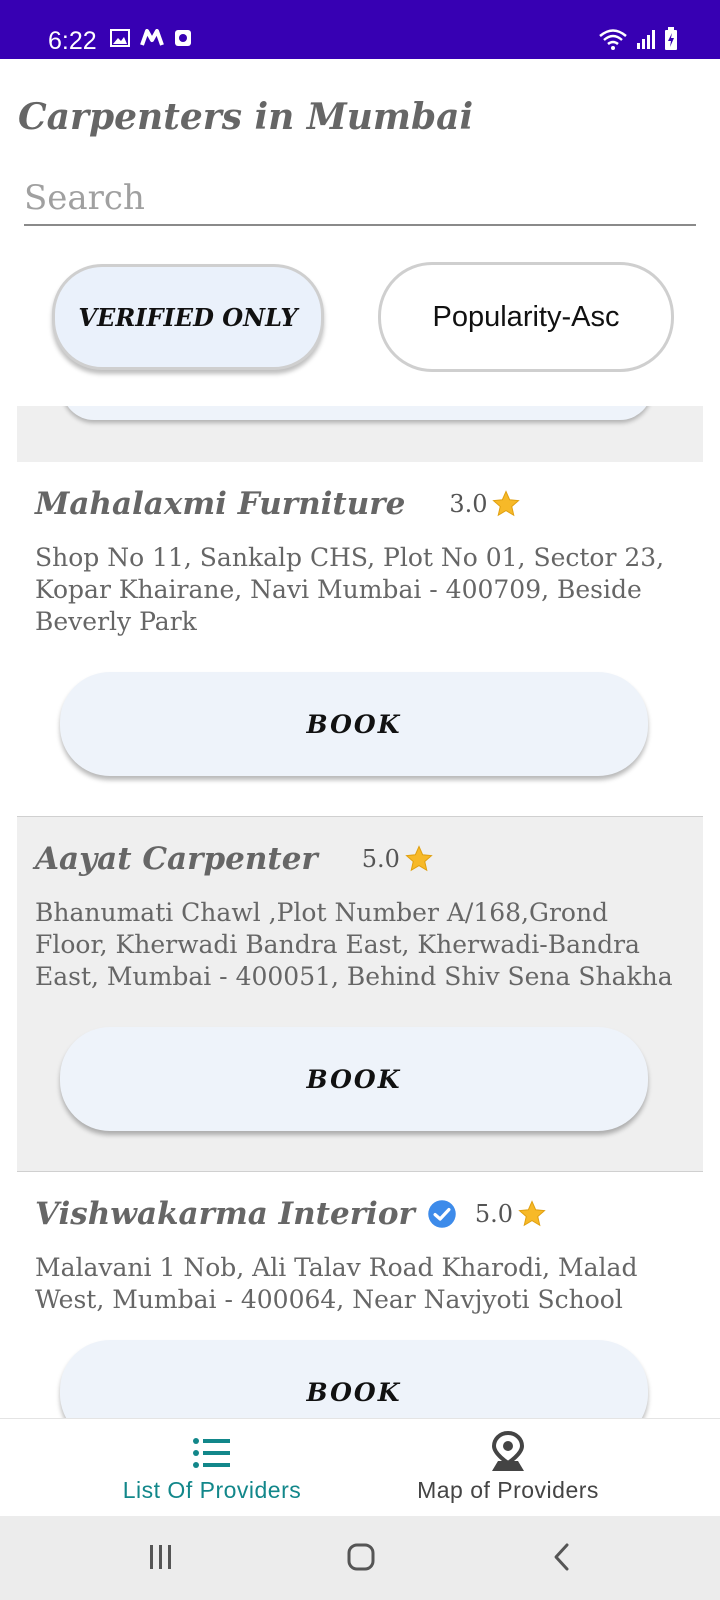  I want to click on rating-value: 3.0, so click(468, 504).